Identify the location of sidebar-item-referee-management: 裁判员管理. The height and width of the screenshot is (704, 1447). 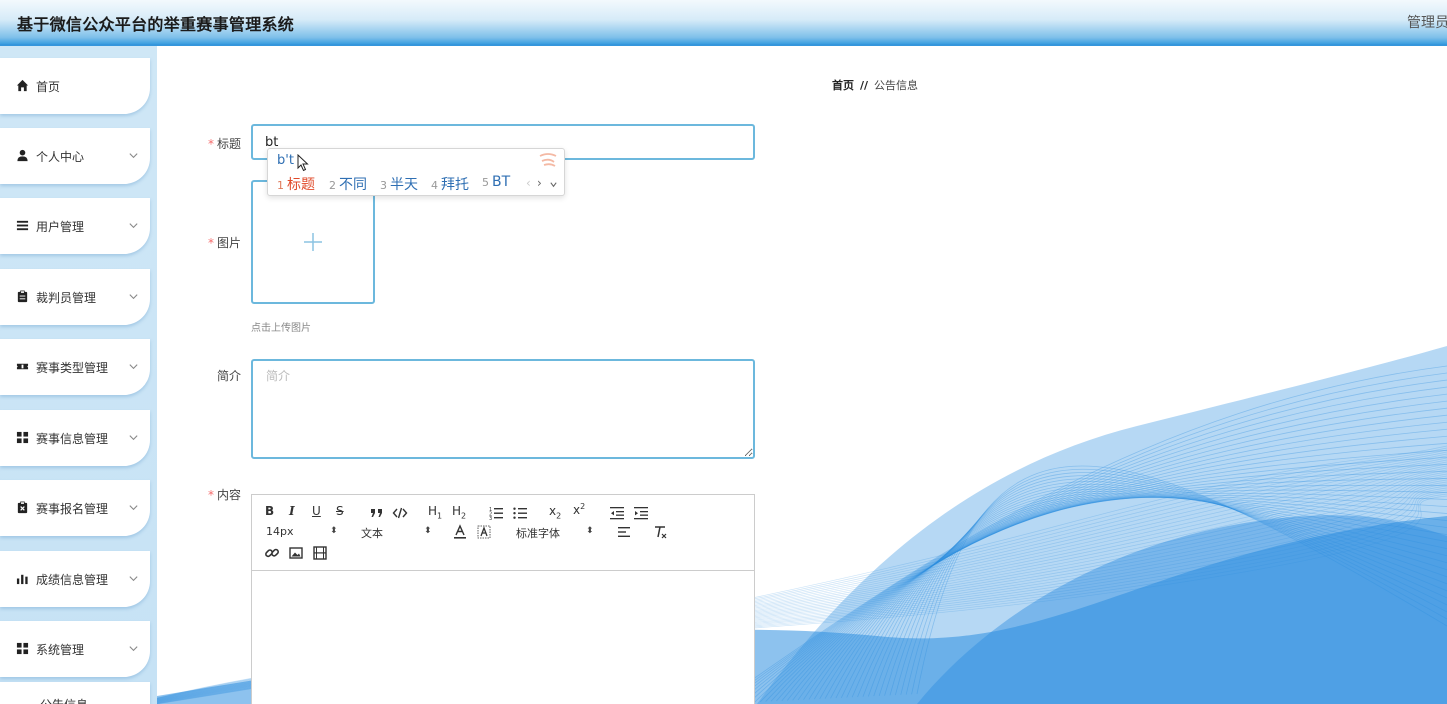
(75, 297).